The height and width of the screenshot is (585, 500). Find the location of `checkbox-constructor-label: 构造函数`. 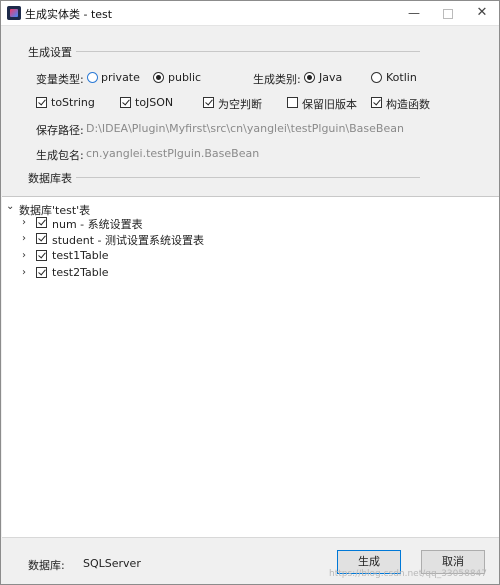

checkbox-constructor-label: 构造函数 is located at coordinates (408, 104).